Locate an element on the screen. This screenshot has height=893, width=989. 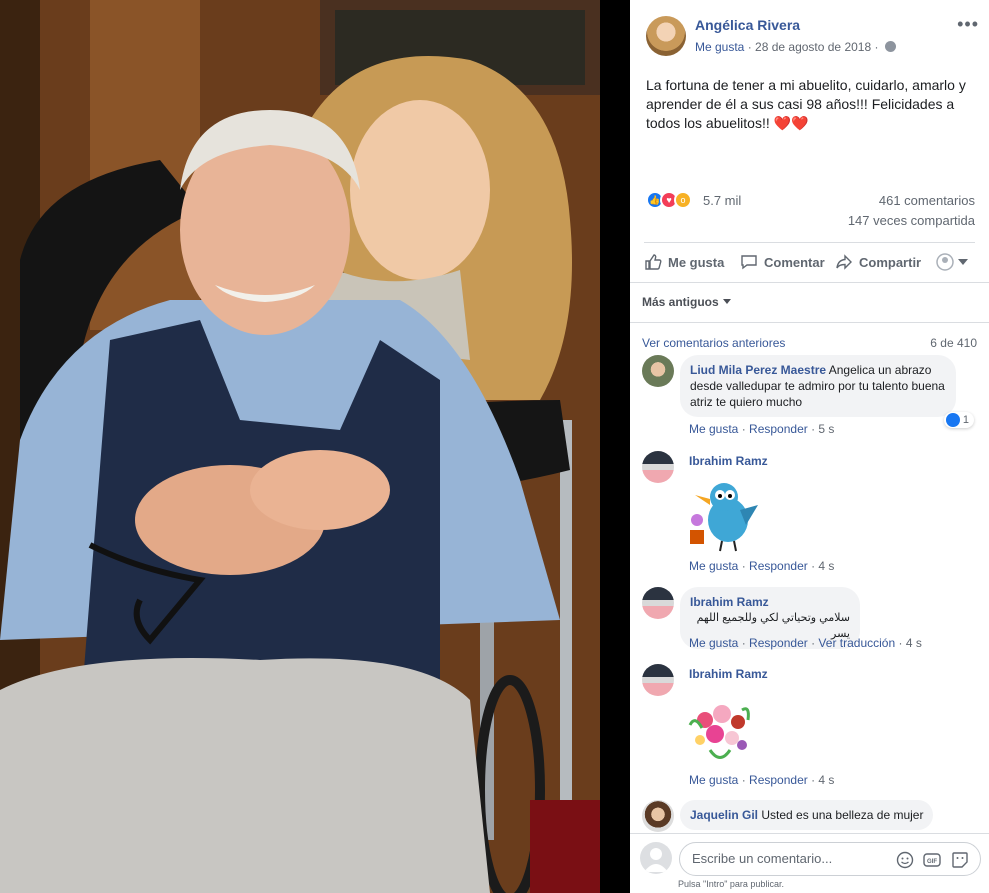
current-user-avatar is located at coordinates (656, 858).